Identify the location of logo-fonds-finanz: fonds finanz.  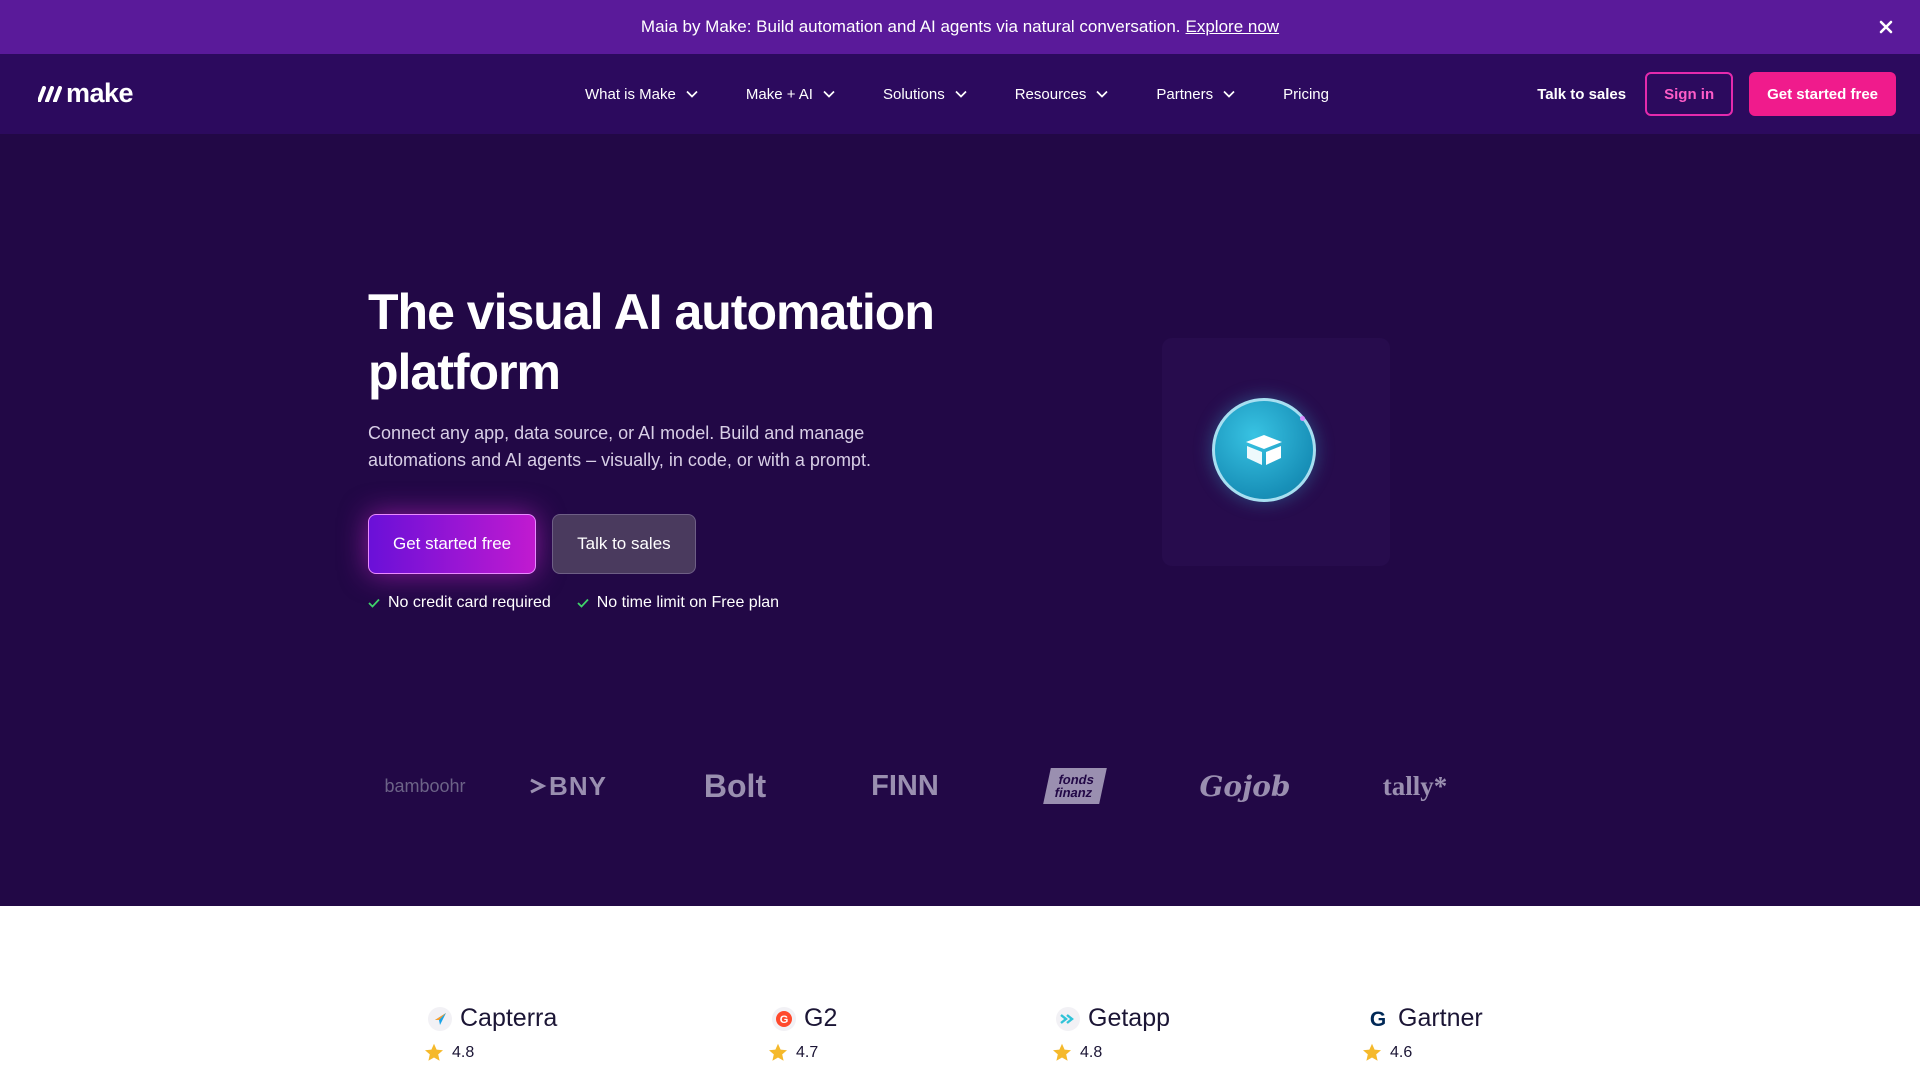
(1075, 786).